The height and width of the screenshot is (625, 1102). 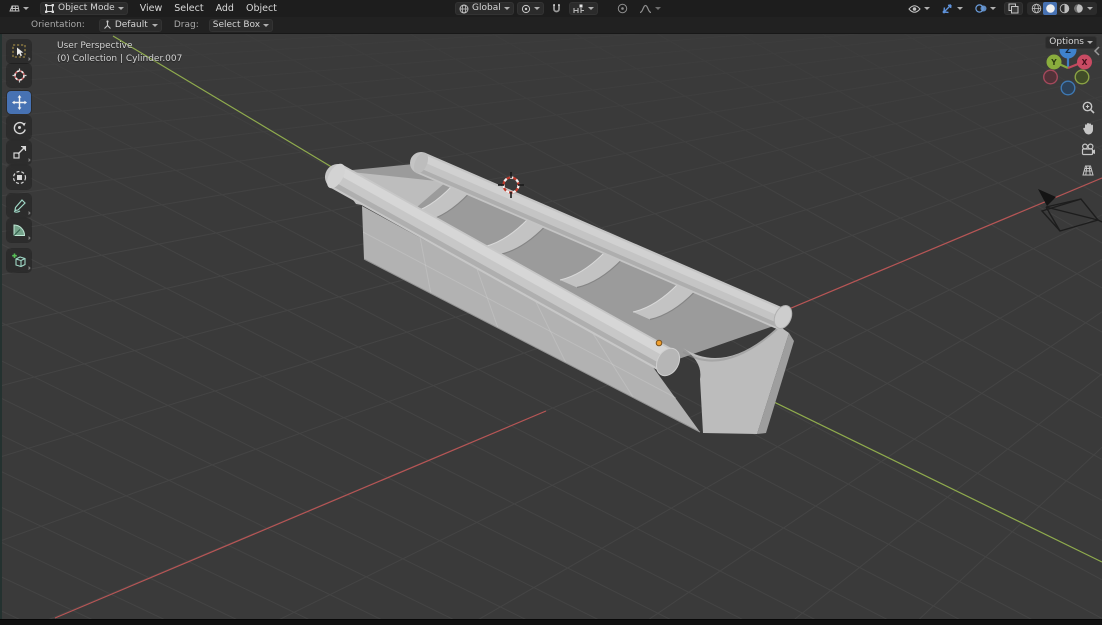 I want to click on viewport-overlays-icon, so click(x=981, y=8).